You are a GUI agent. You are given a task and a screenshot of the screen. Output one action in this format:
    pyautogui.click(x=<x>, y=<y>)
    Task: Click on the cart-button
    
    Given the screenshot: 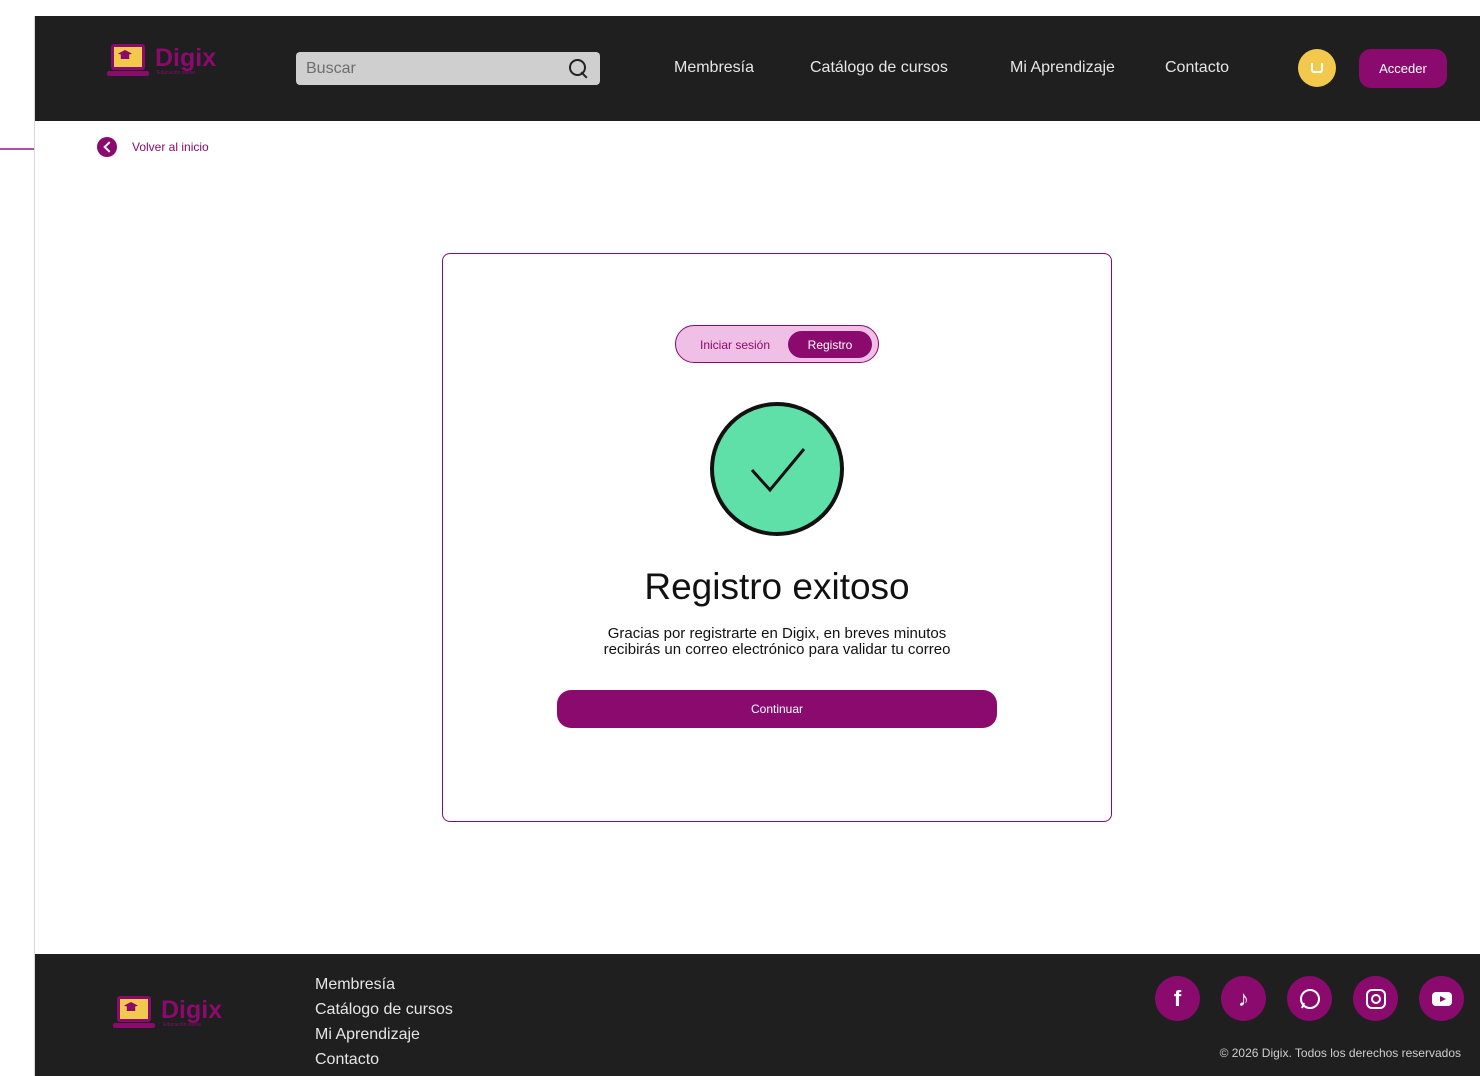 What is the action you would take?
    pyautogui.click(x=1317, y=68)
    